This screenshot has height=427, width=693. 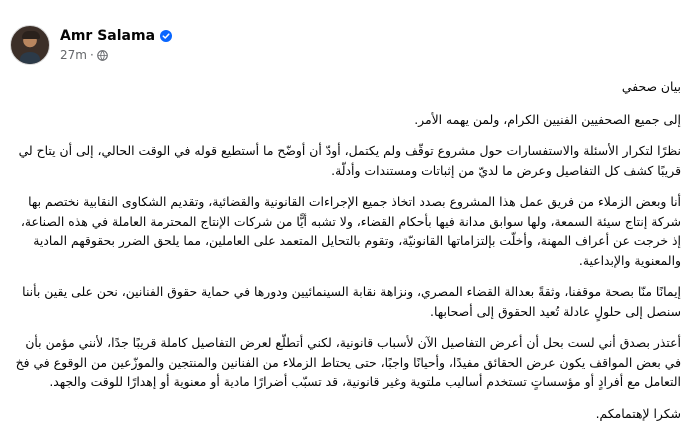 I want to click on post-header: Amr Salama 27m ·, so click(x=91, y=45).